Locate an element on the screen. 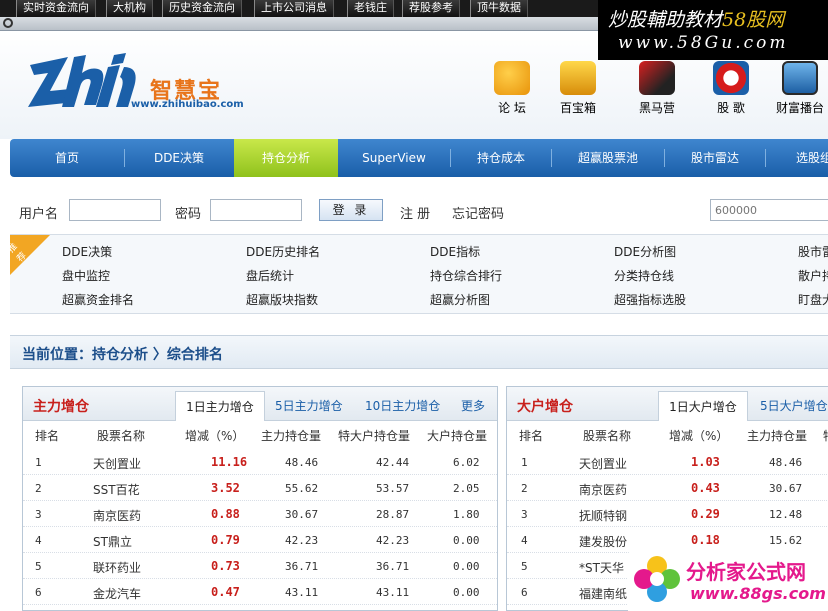  top-tab-big-institution: 大机构 is located at coordinates (129, 8).